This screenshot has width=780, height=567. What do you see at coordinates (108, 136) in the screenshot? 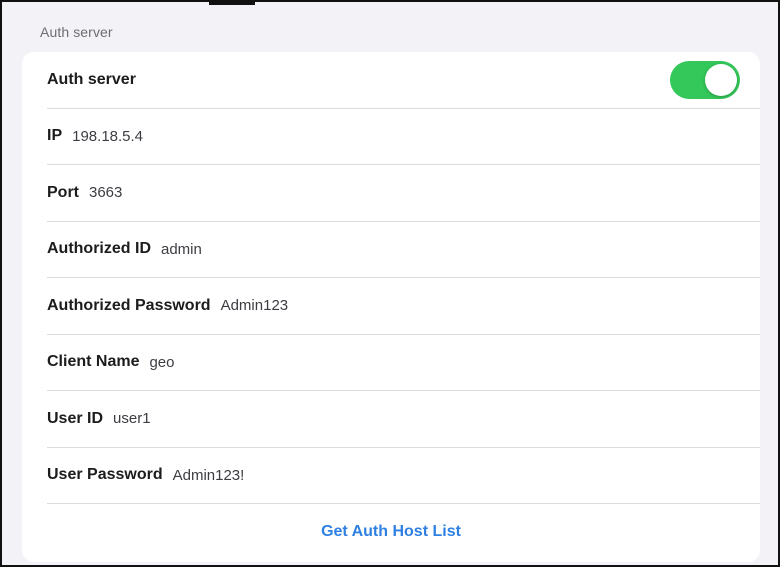
I see `ip-value: 198.18.5.4` at bounding box center [108, 136].